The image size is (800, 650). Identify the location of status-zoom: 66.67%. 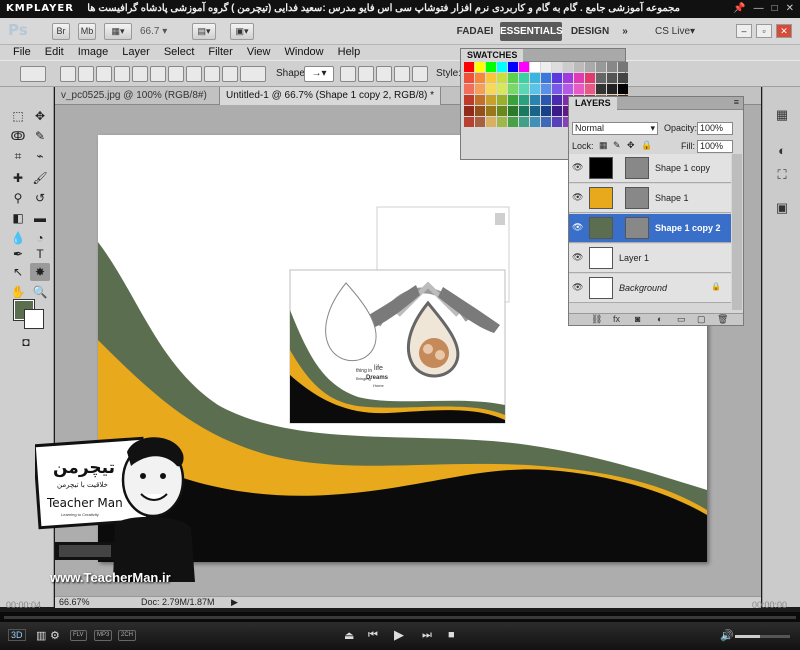
(74, 602).